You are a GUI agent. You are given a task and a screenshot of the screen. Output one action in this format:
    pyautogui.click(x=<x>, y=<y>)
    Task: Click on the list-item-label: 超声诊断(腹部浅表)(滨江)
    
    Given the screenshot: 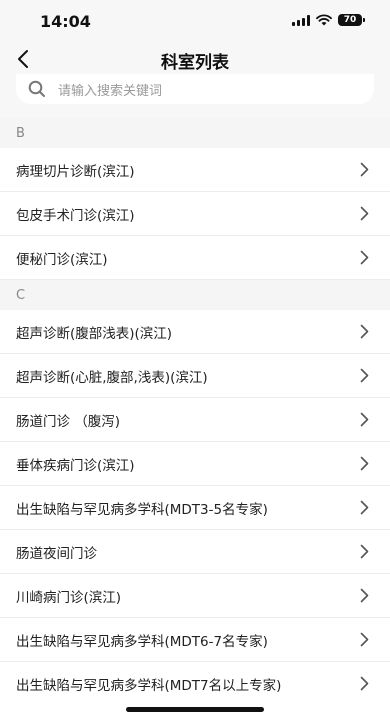 What is the action you would take?
    pyautogui.click(x=94, y=333)
    